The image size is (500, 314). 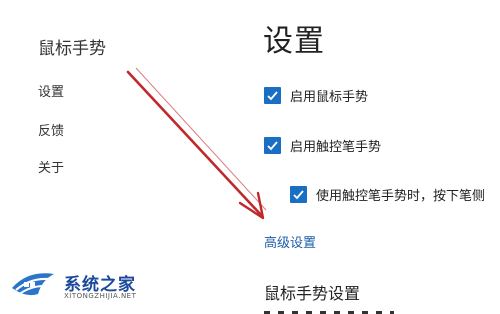 I want to click on enable-pen-gestures-checkbox, so click(x=272, y=145).